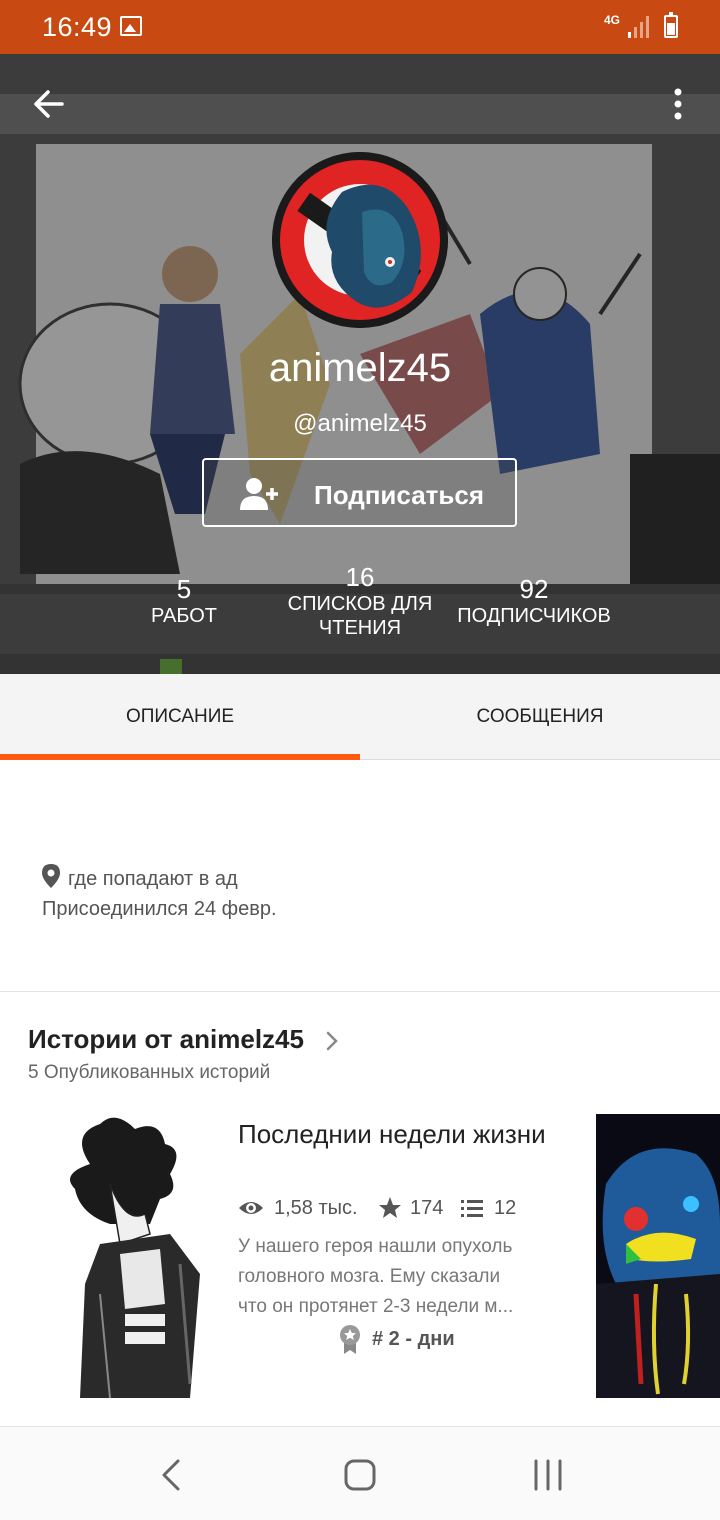  What do you see at coordinates (360, 577) in the screenshot?
I see `stat-reading-lists-value: 16` at bounding box center [360, 577].